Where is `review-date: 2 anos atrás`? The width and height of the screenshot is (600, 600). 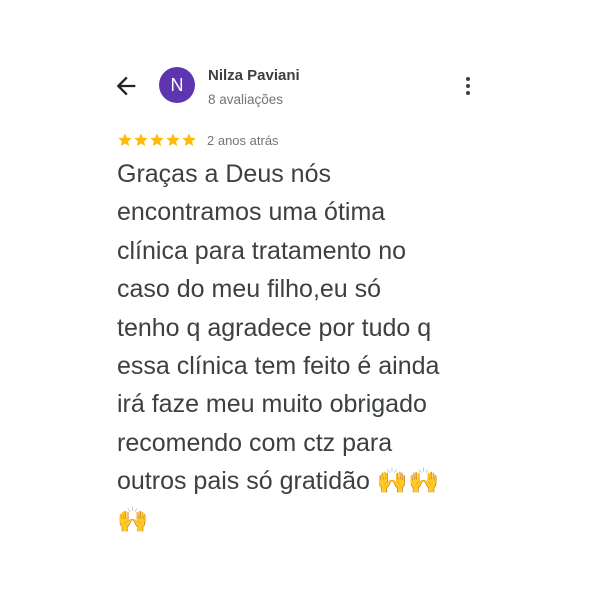
review-date: 2 anos atrás is located at coordinates (243, 140).